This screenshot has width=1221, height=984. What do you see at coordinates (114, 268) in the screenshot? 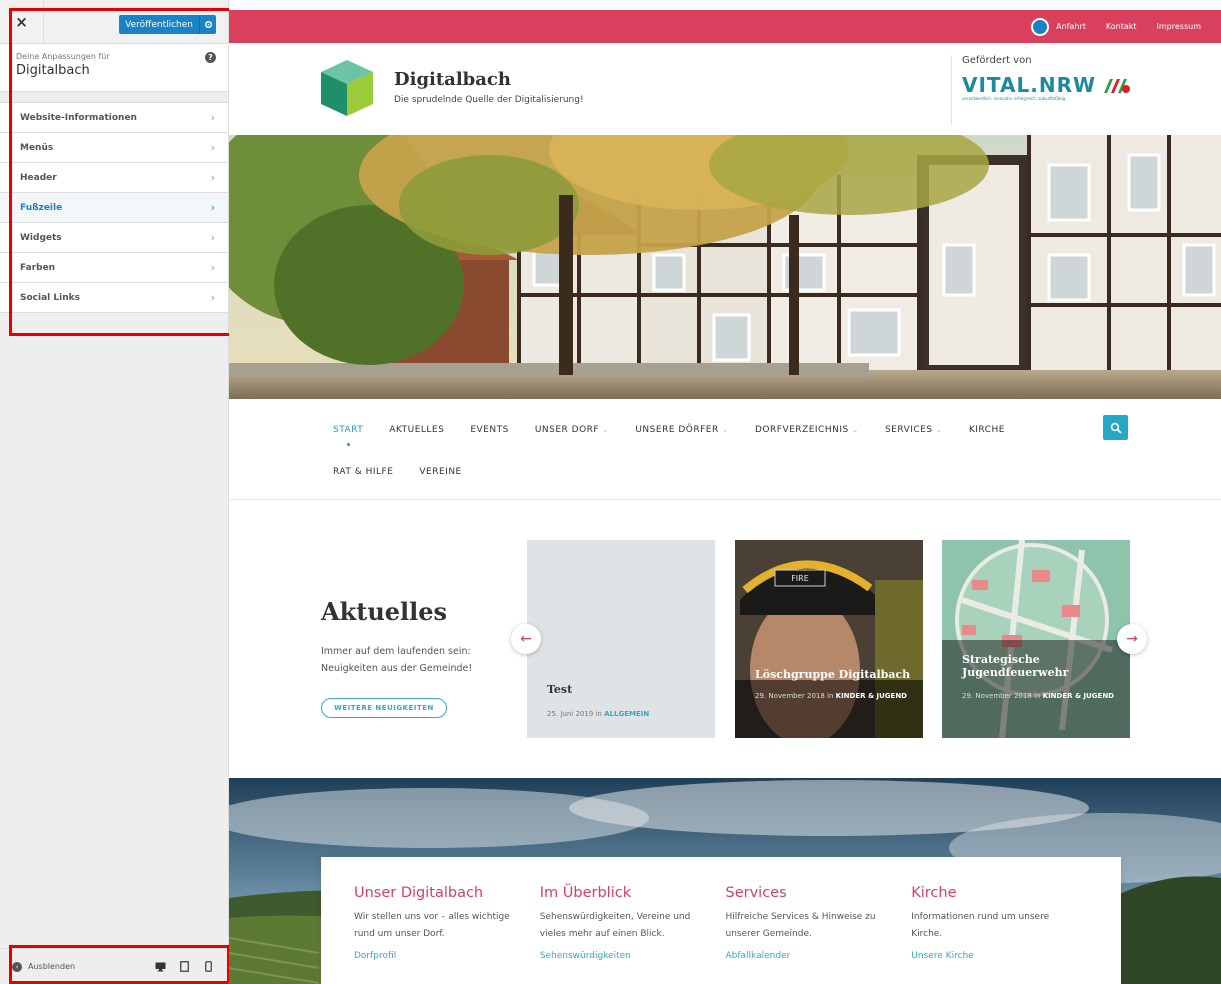
I see `customizer-menu-item: Farben ›` at bounding box center [114, 268].